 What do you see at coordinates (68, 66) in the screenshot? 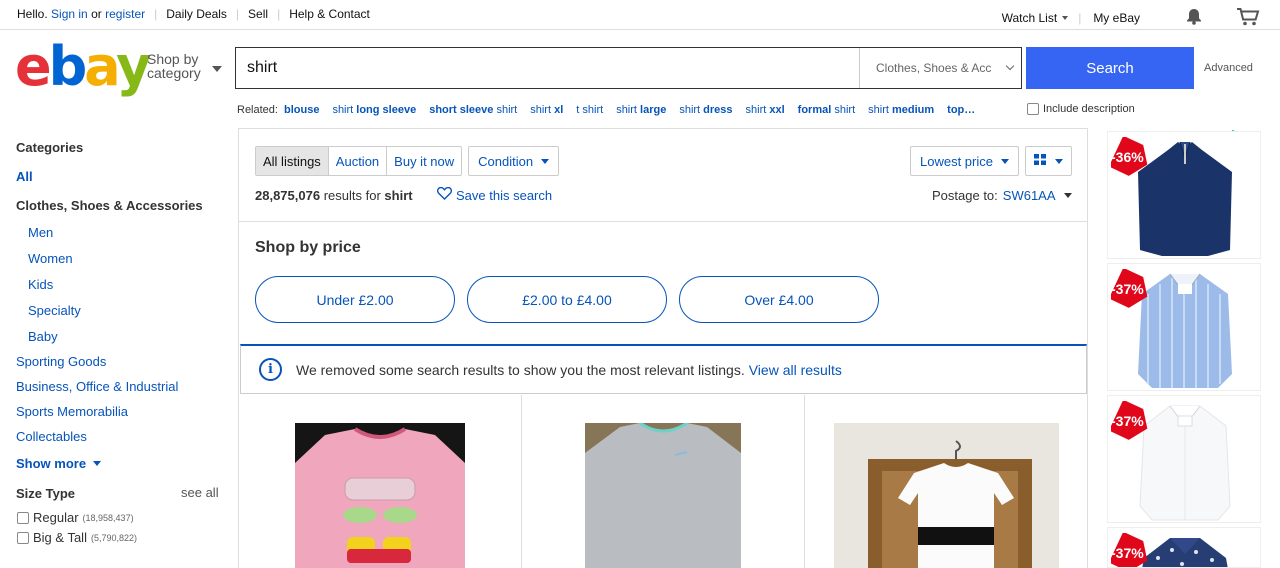
I see `logo-letter: b` at bounding box center [68, 66].